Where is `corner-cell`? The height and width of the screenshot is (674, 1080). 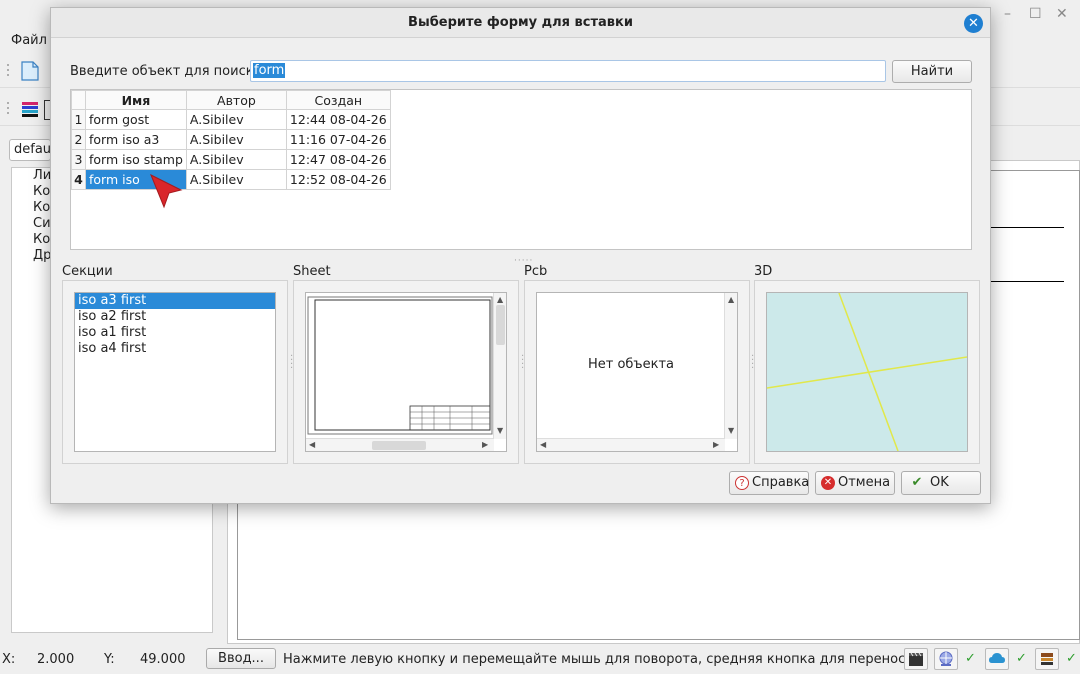 corner-cell is located at coordinates (78, 100).